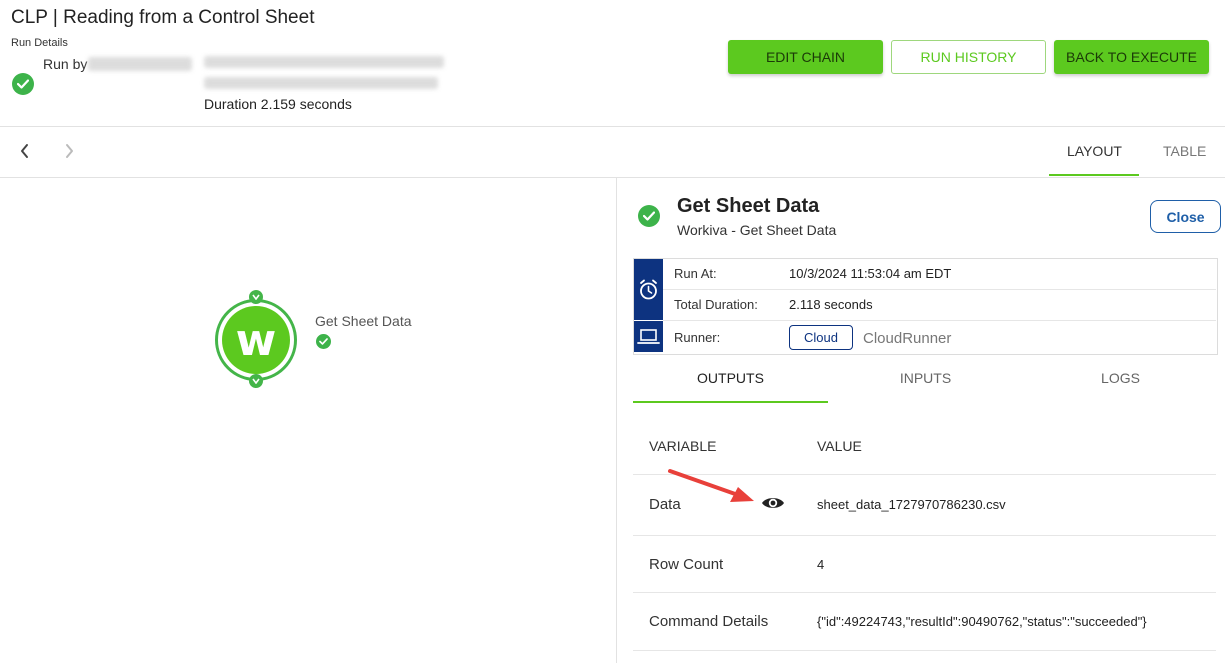 This screenshot has width=1225, height=663. What do you see at coordinates (821, 564) in the screenshot?
I see `output-value: 4` at bounding box center [821, 564].